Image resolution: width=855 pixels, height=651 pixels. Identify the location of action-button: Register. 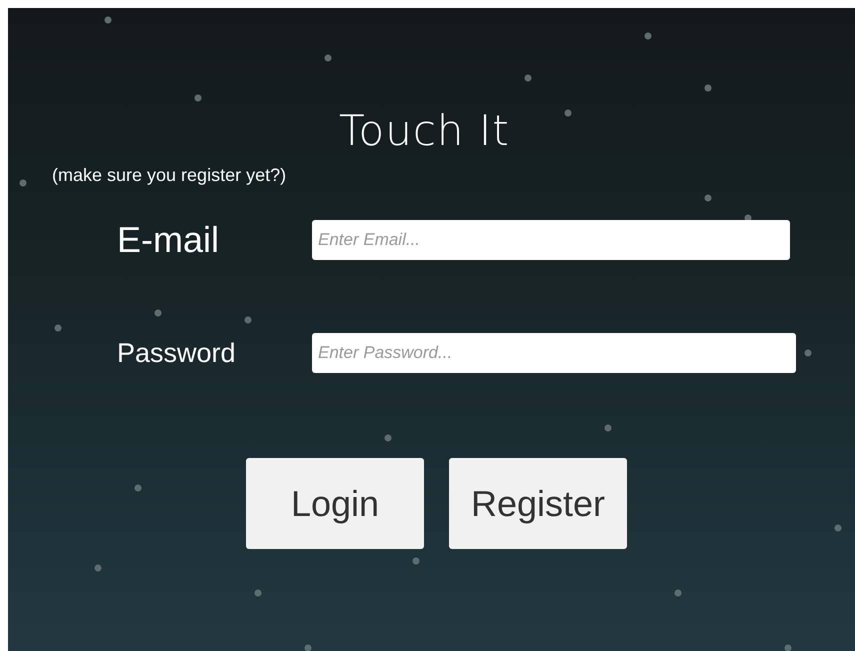
(538, 503).